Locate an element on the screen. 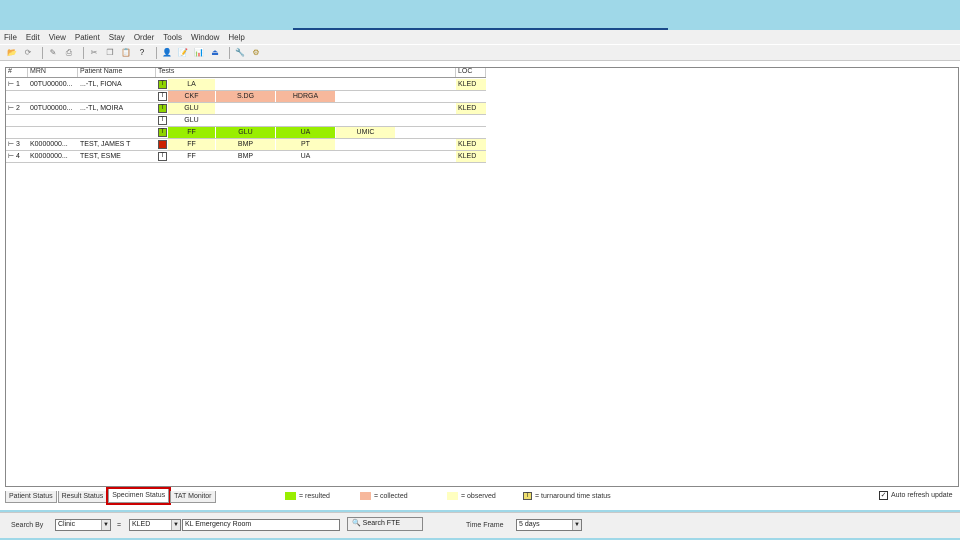 The width and height of the screenshot is (960, 540). tab-specimen-status: Specimen Status is located at coordinates (139, 496).